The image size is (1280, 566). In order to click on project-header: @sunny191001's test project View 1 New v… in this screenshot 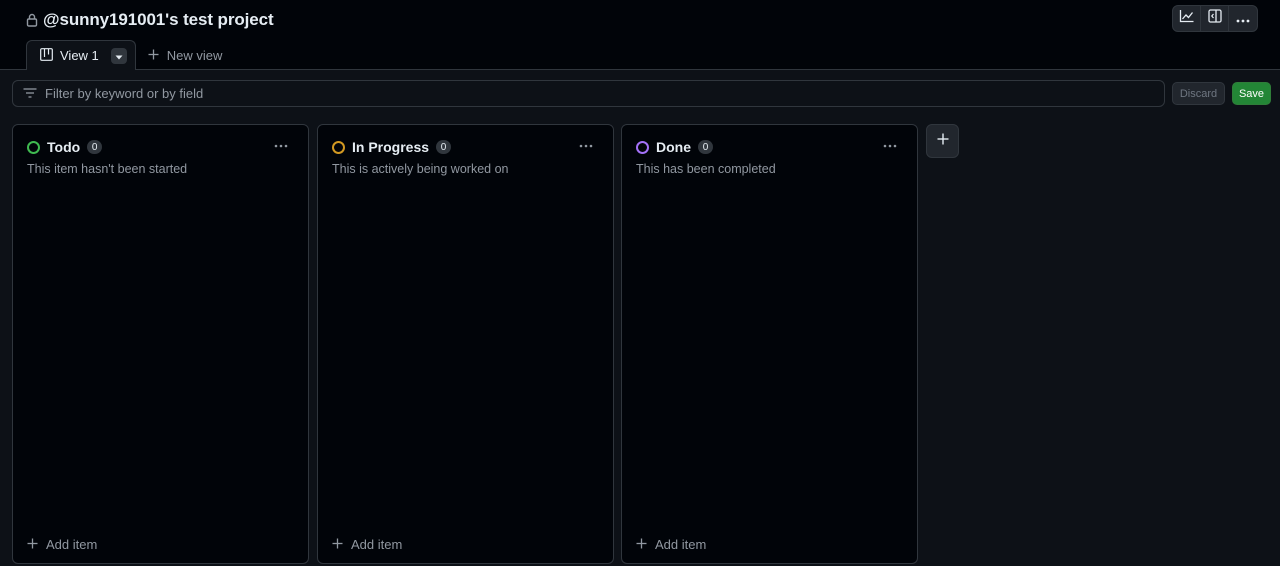, I will do `click(640, 35)`.